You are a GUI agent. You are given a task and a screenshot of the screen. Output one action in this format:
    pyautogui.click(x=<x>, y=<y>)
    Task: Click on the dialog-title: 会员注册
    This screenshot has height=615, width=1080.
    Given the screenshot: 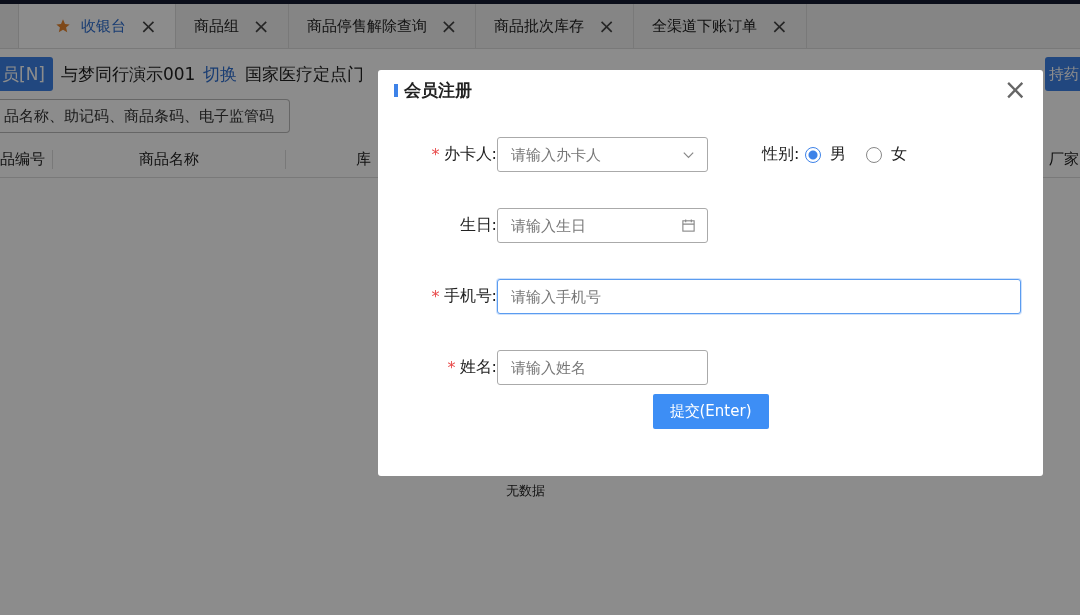 What is the action you would take?
    pyautogui.click(x=438, y=90)
    